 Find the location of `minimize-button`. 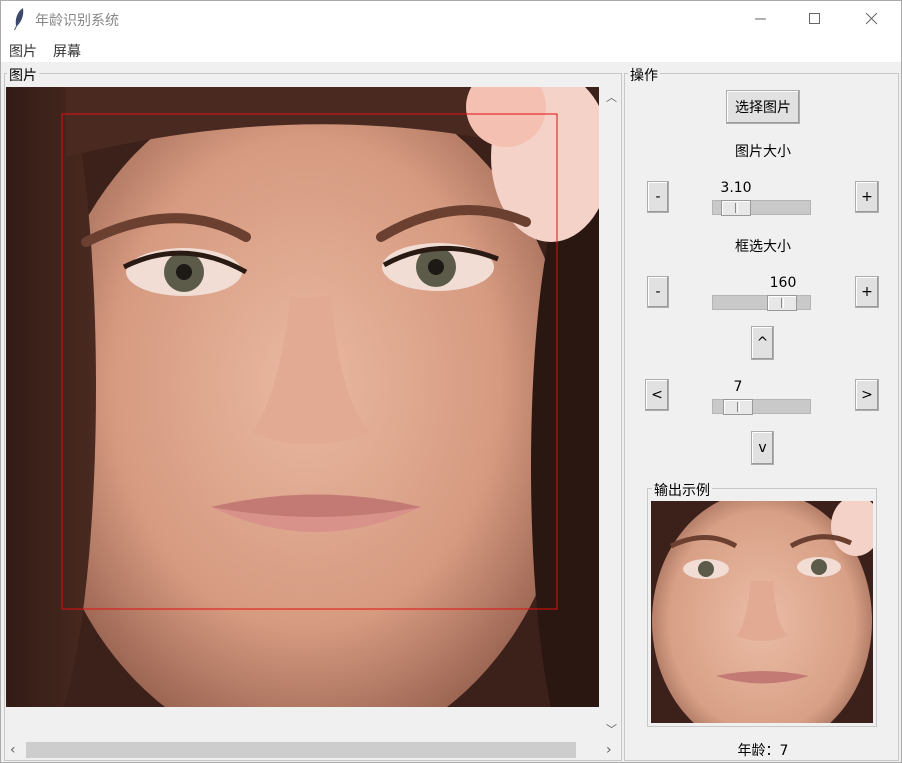

minimize-button is located at coordinates (761, 19).